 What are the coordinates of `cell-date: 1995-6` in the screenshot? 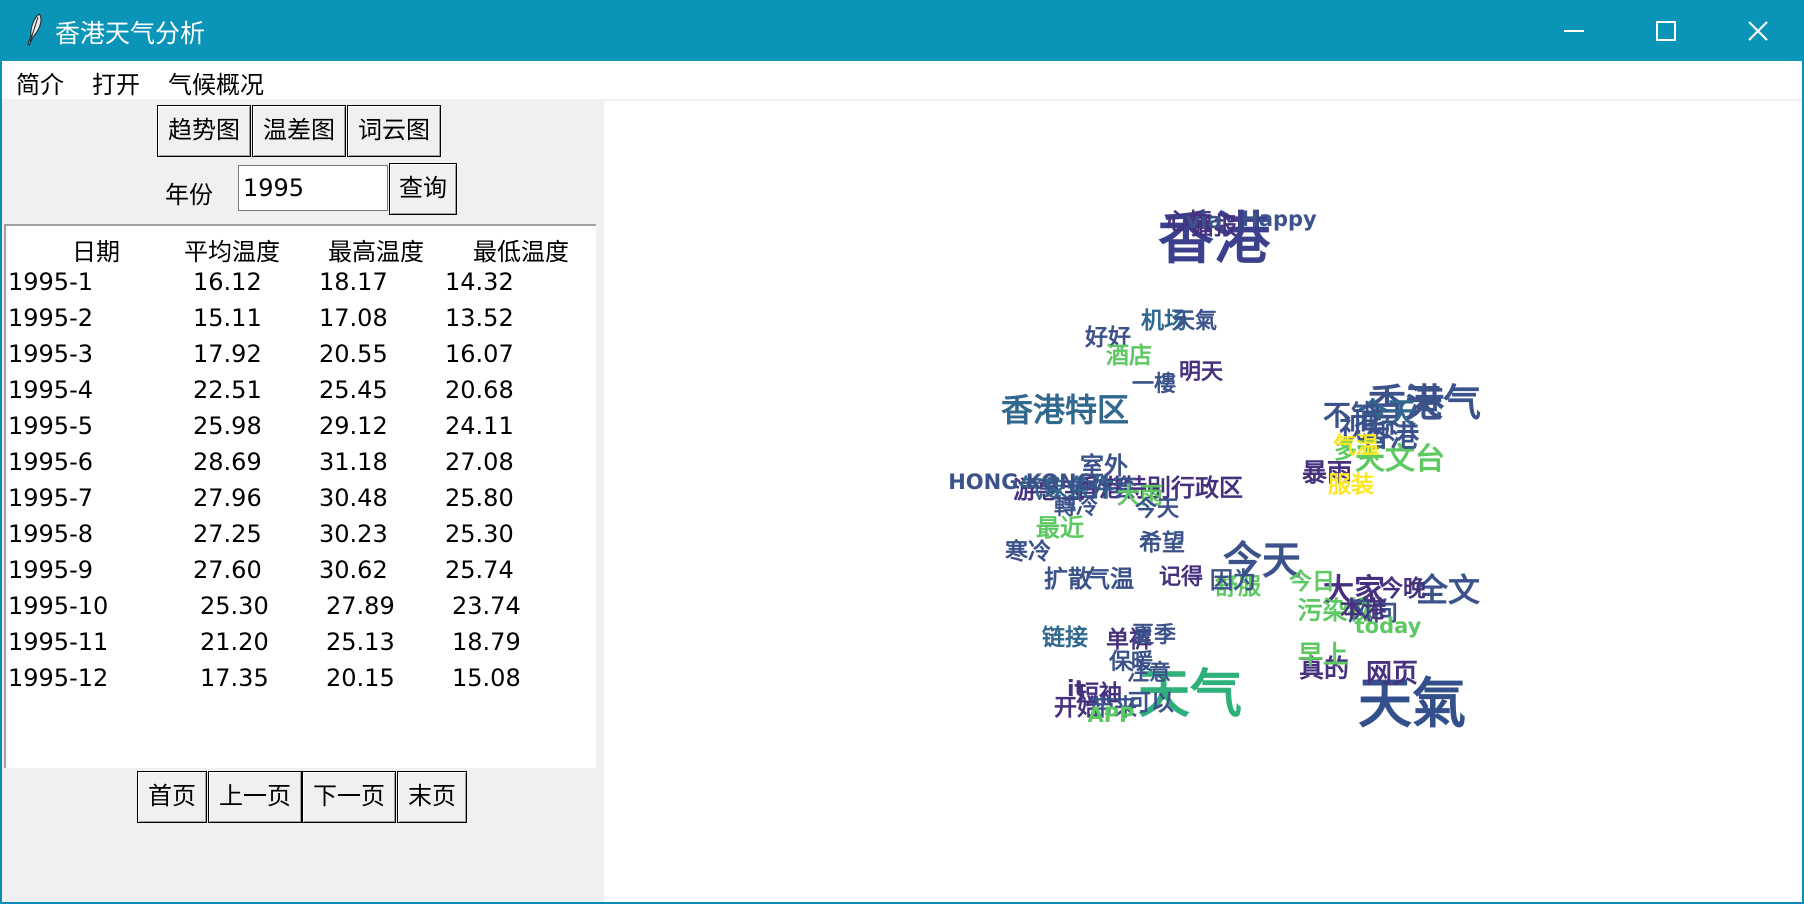 It's located at (51, 462).